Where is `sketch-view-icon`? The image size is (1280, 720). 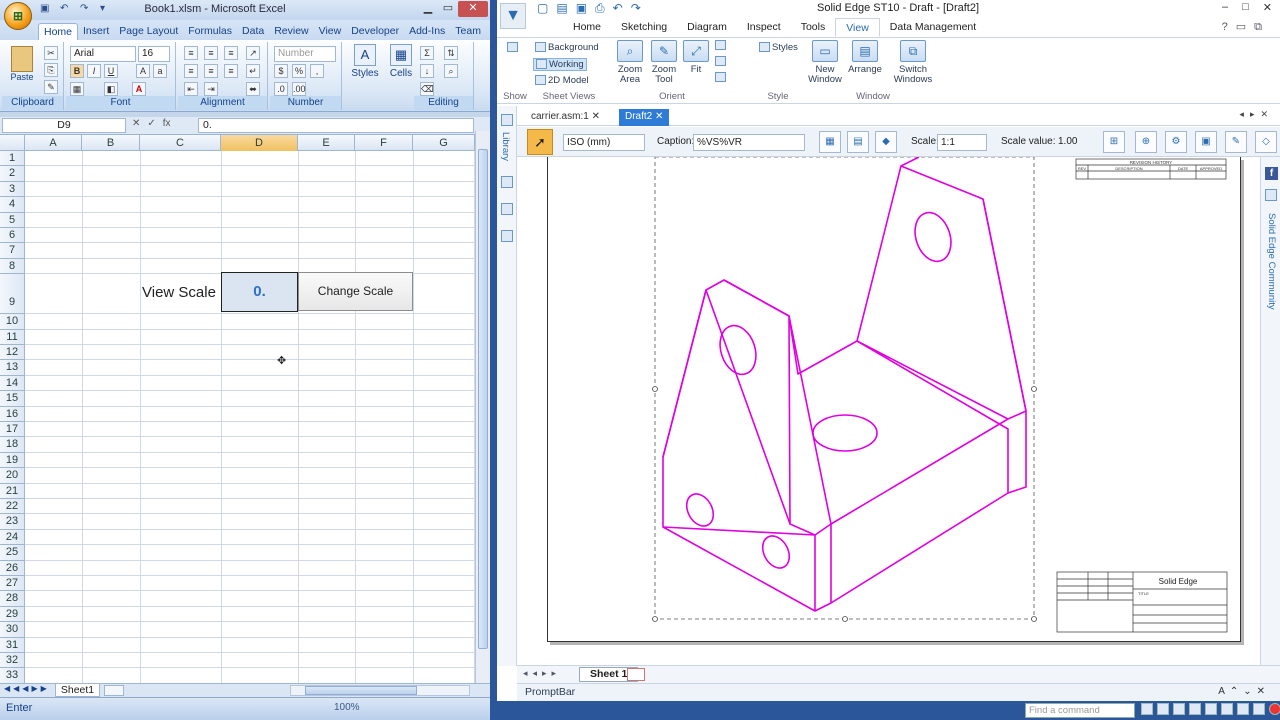 sketch-view-icon is located at coordinates (1243, 709).